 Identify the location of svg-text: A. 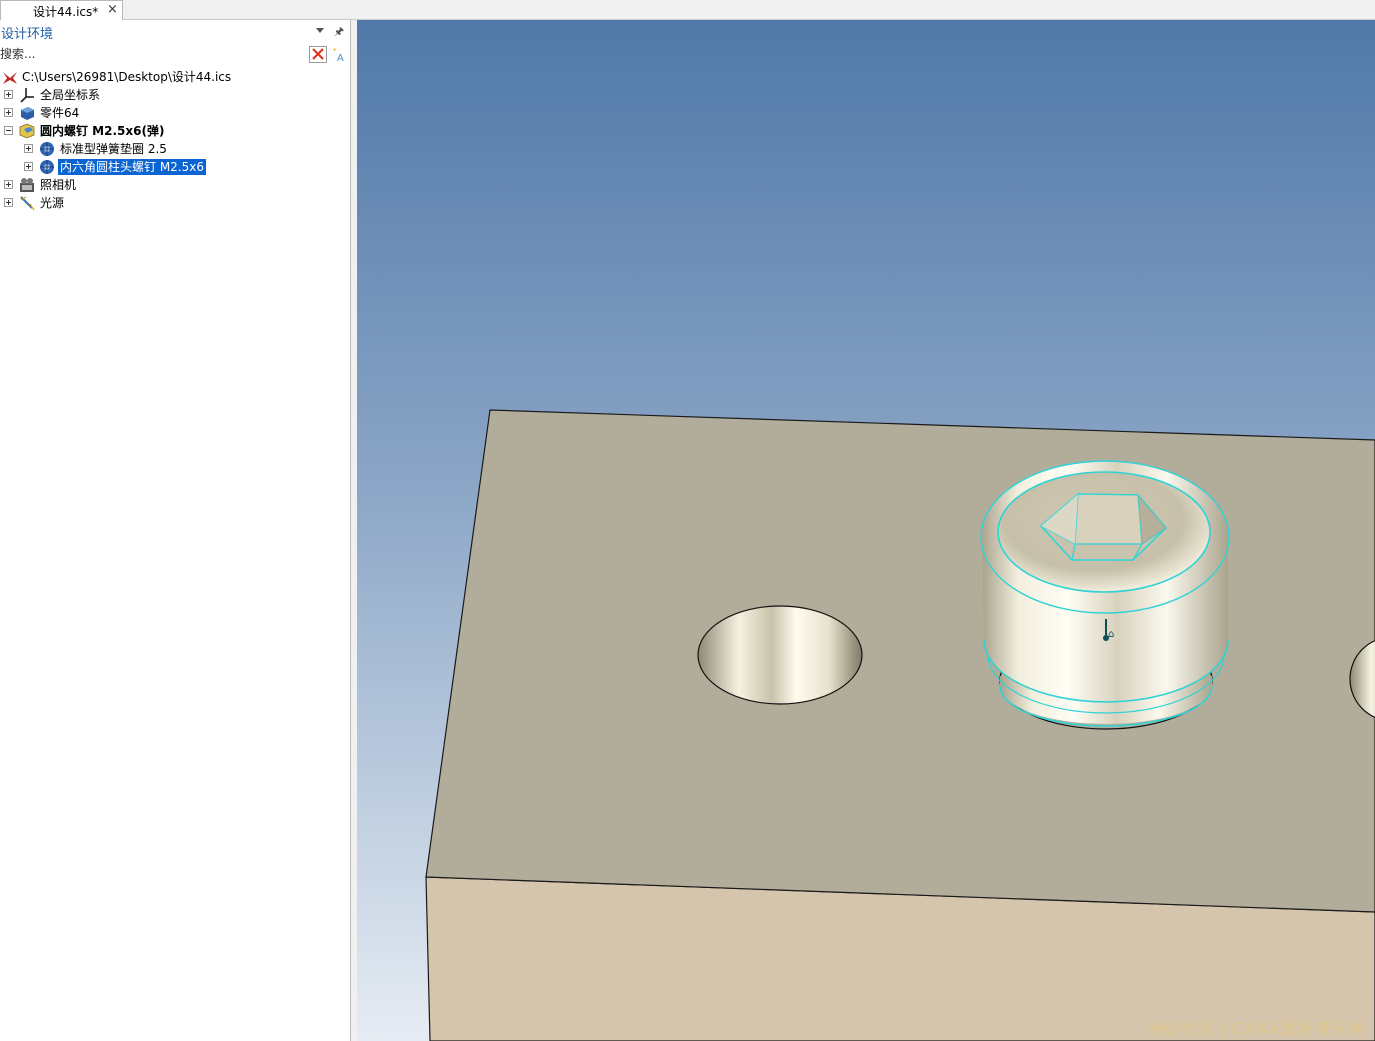
(340, 57).